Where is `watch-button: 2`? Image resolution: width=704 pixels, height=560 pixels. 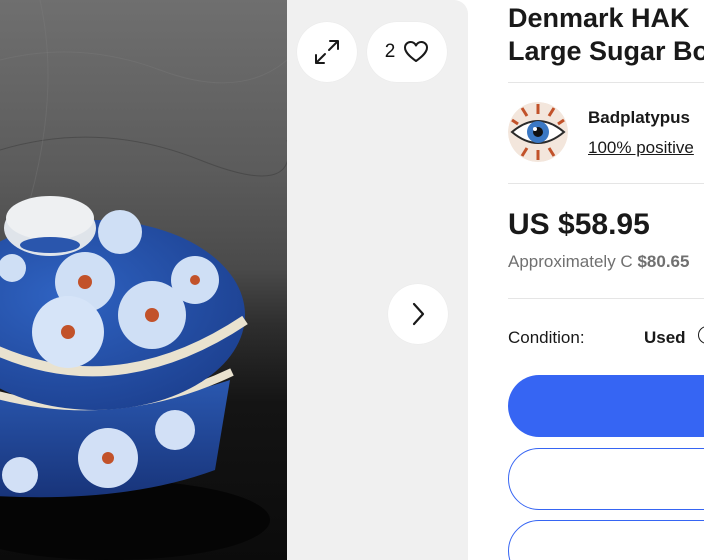
watch-button: 2 is located at coordinates (407, 52).